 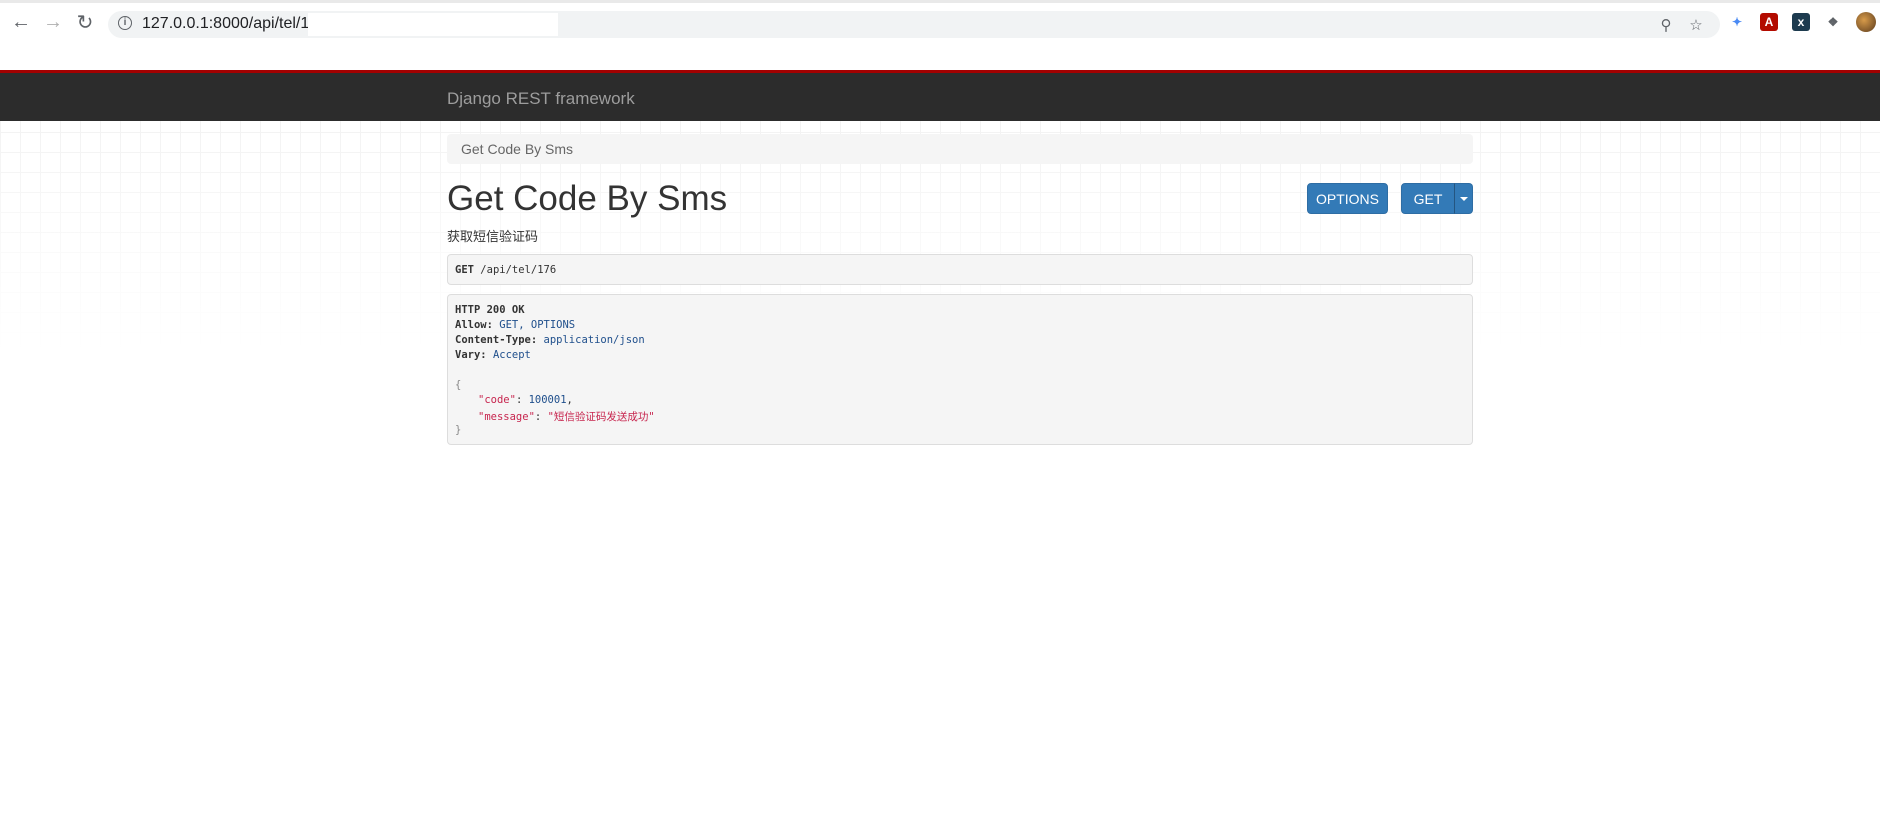 I want to click on json-value-code: 100001, so click(x=547, y=400).